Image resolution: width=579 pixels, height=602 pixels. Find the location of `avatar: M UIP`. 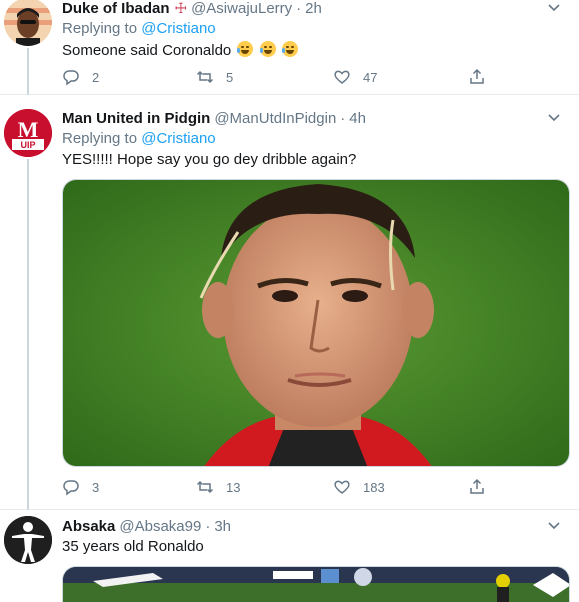

avatar: M UIP is located at coordinates (28, 133).